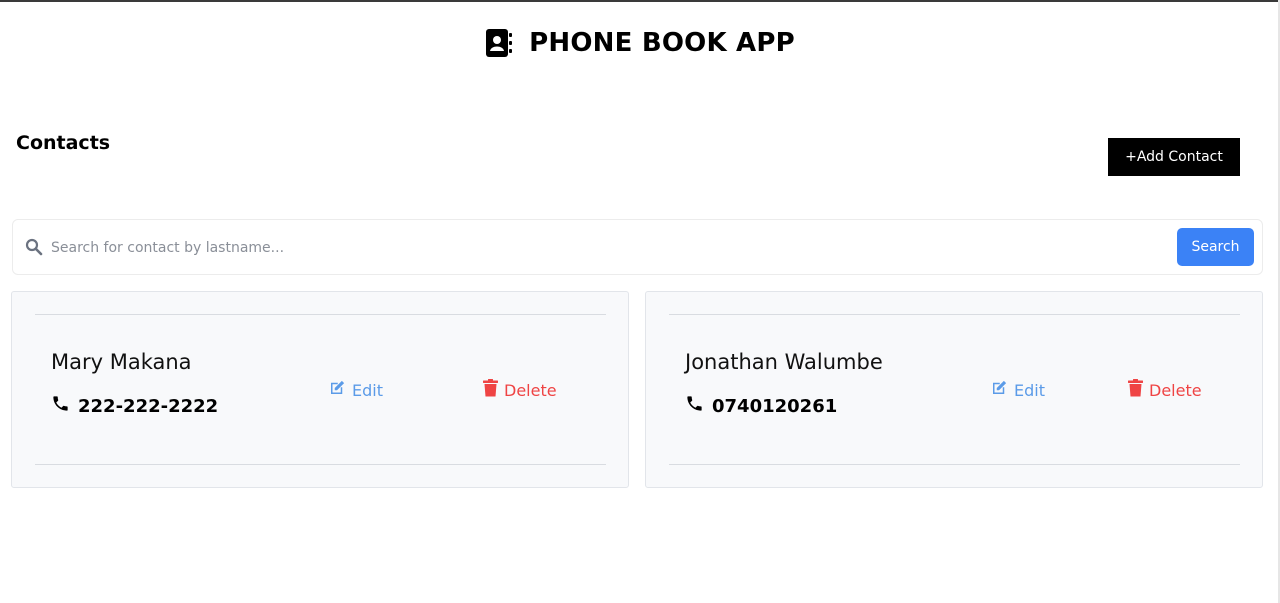  I want to click on contact-name: Jonathan Walumbe, so click(784, 362).